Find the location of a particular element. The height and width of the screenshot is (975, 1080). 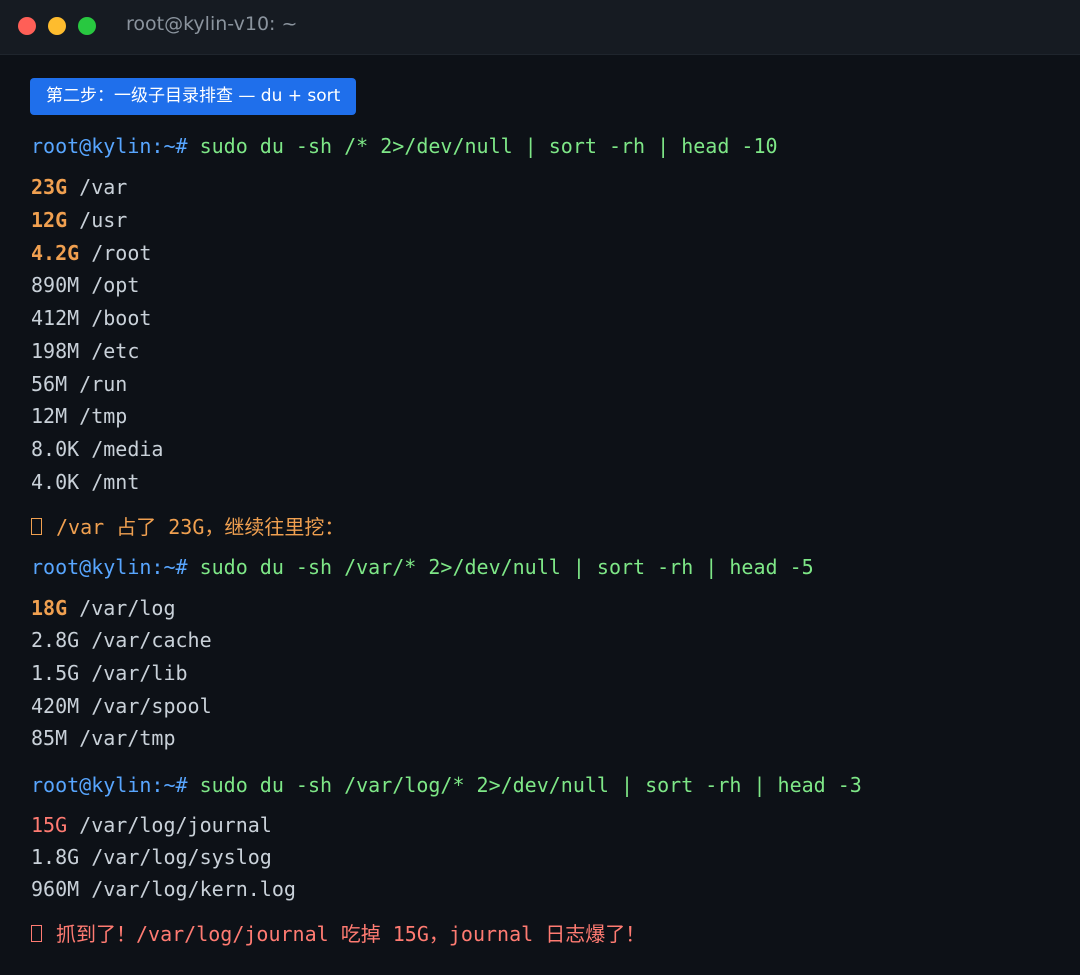

size-value: 18G is located at coordinates (49, 608).